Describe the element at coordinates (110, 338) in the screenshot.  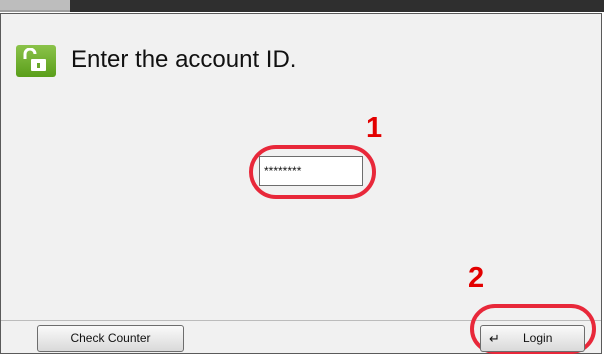
I see `check-counter-button: Check Counter` at that location.